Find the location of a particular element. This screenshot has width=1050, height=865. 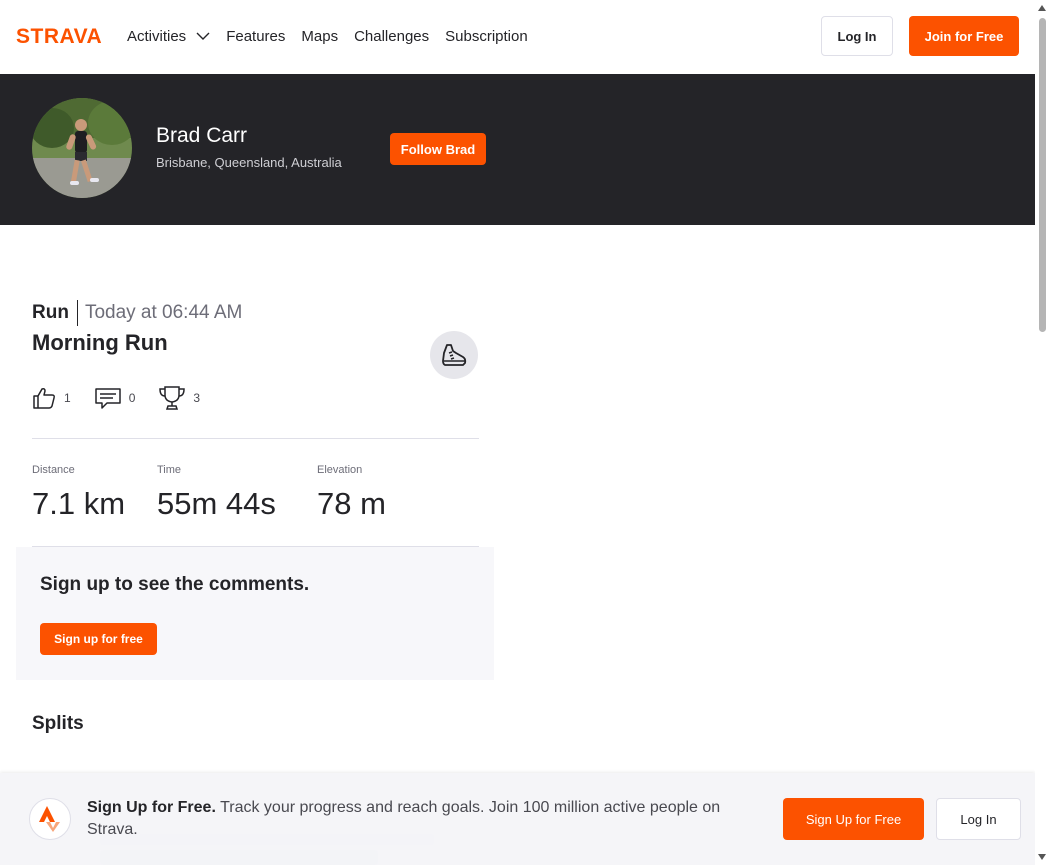

strava-logo-icon is located at coordinates (49, 819).